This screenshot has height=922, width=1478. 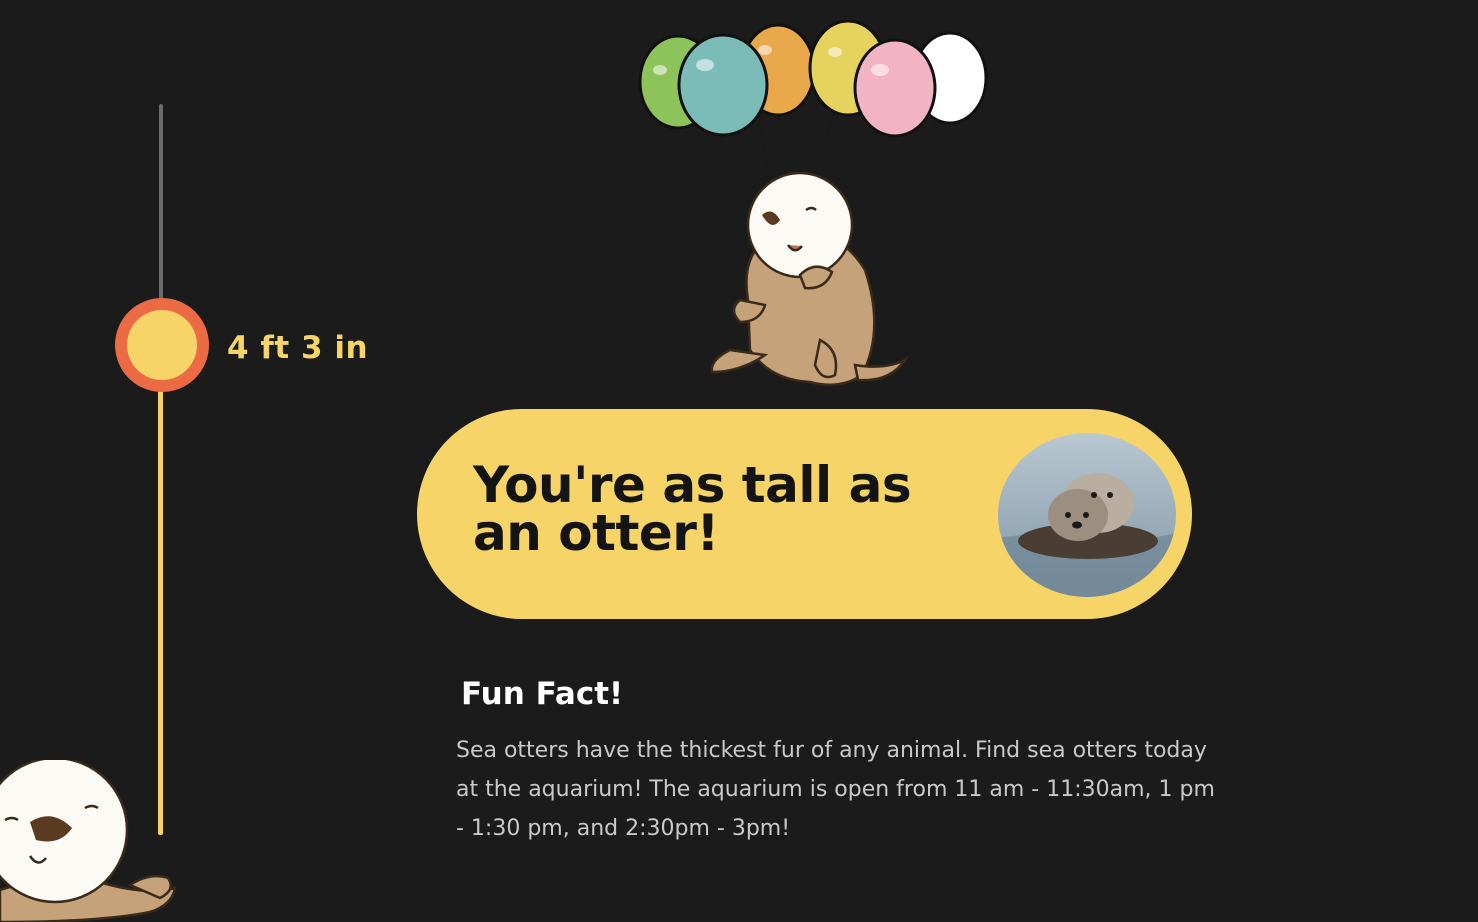 I want to click on height-slider-handle, so click(x=162, y=345).